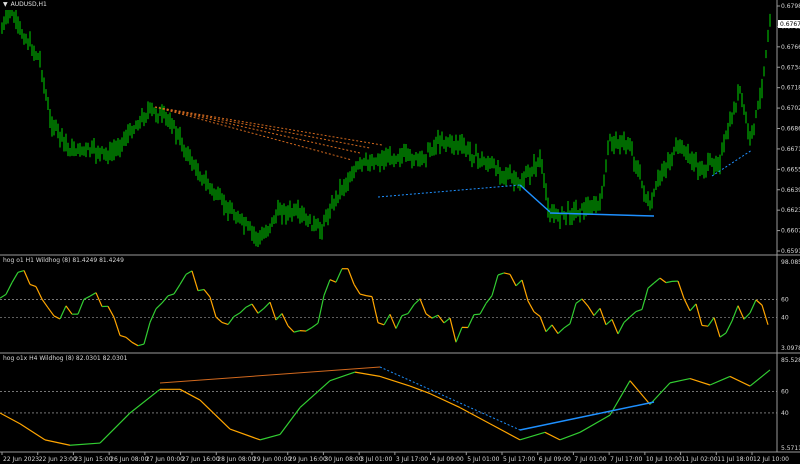 The image size is (800, 464). Describe the element at coordinates (790, 129) in the screenshot. I see `price-axis-label: 0.66865` at that location.